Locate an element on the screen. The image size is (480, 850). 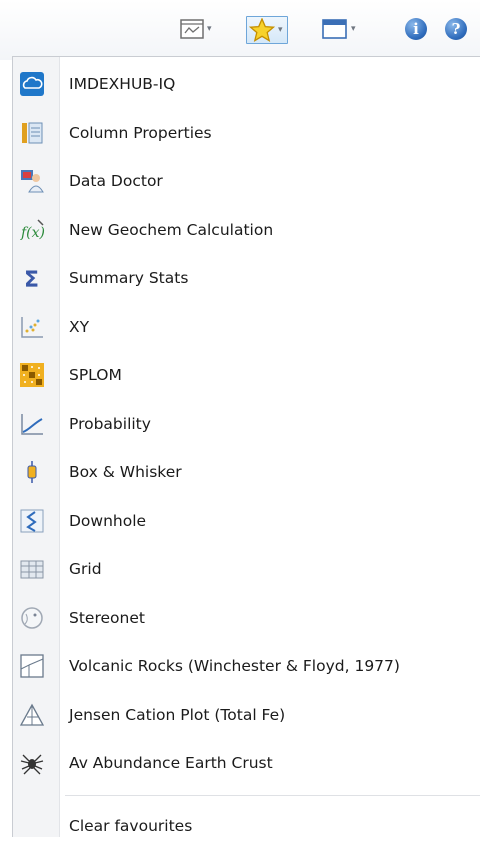
help-glyph: ? is located at coordinates (456, 29).